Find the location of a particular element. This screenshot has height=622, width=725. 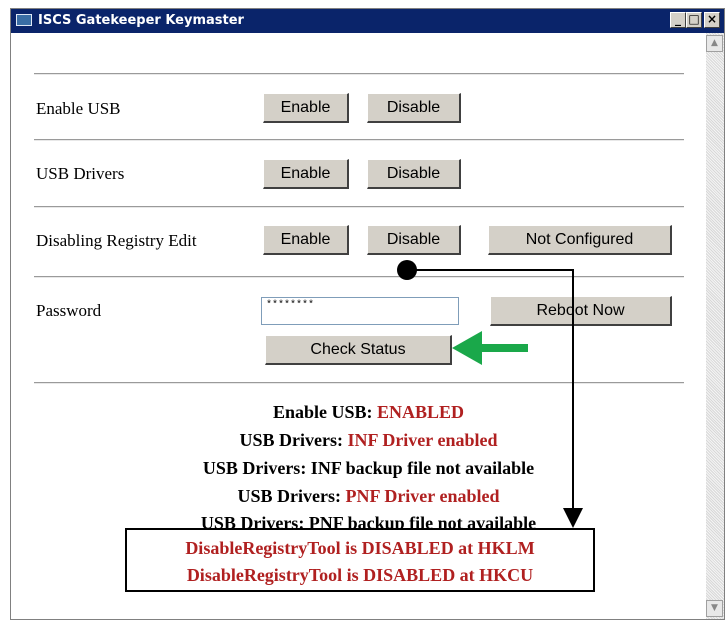

maximize-button: □ is located at coordinates (694, 20).